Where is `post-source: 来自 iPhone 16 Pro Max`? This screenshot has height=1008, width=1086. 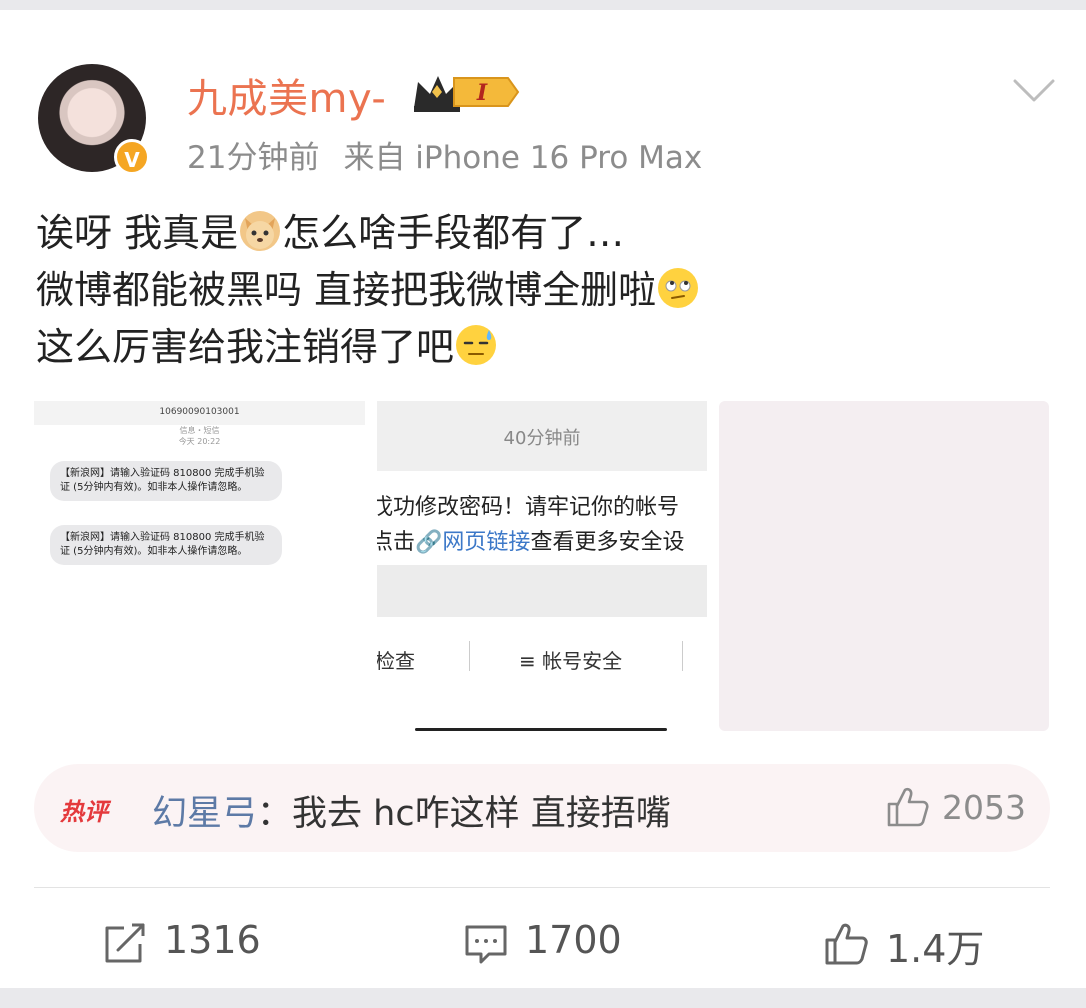 post-source: 来自 iPhone 16 Pro Max is located at coordinates (523, 158).